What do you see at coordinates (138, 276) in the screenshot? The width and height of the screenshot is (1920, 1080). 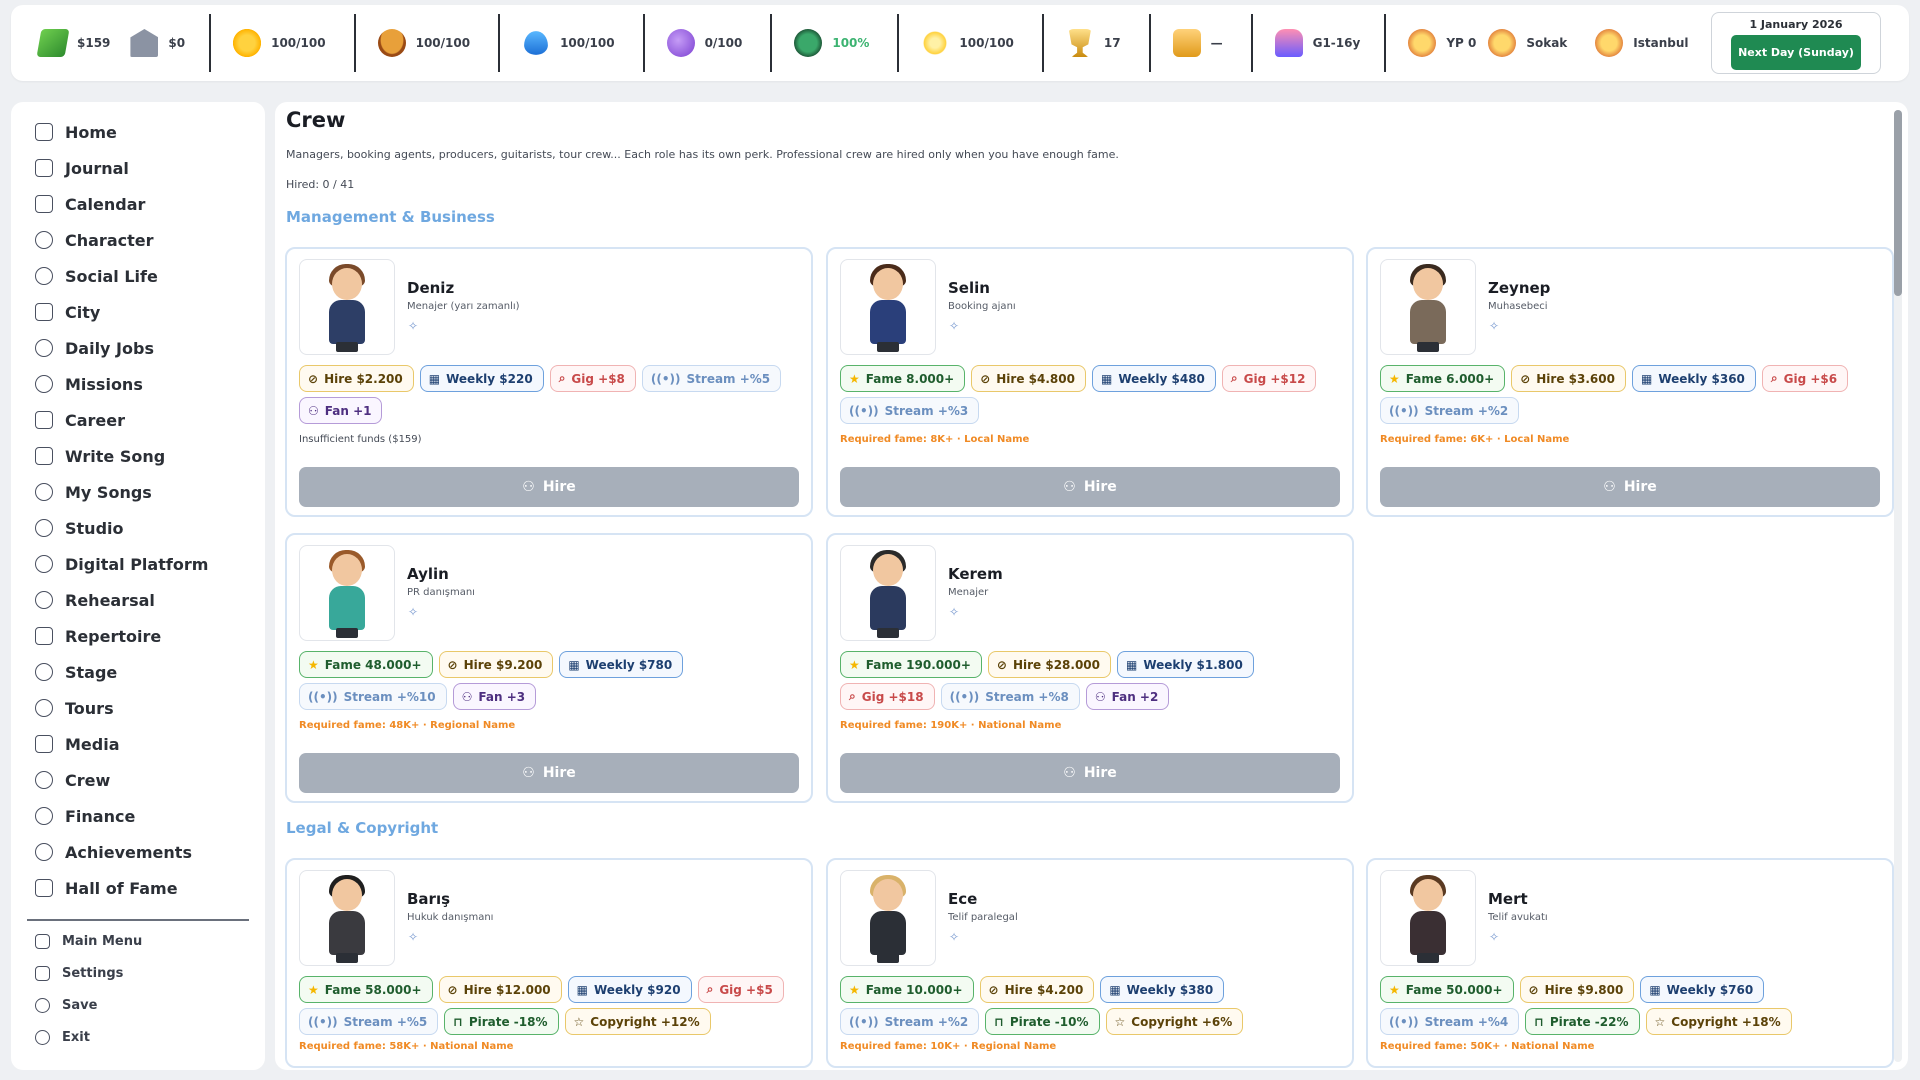 I see `sidebar-item-social-life: Social Life` at bounding box center [138, 276].